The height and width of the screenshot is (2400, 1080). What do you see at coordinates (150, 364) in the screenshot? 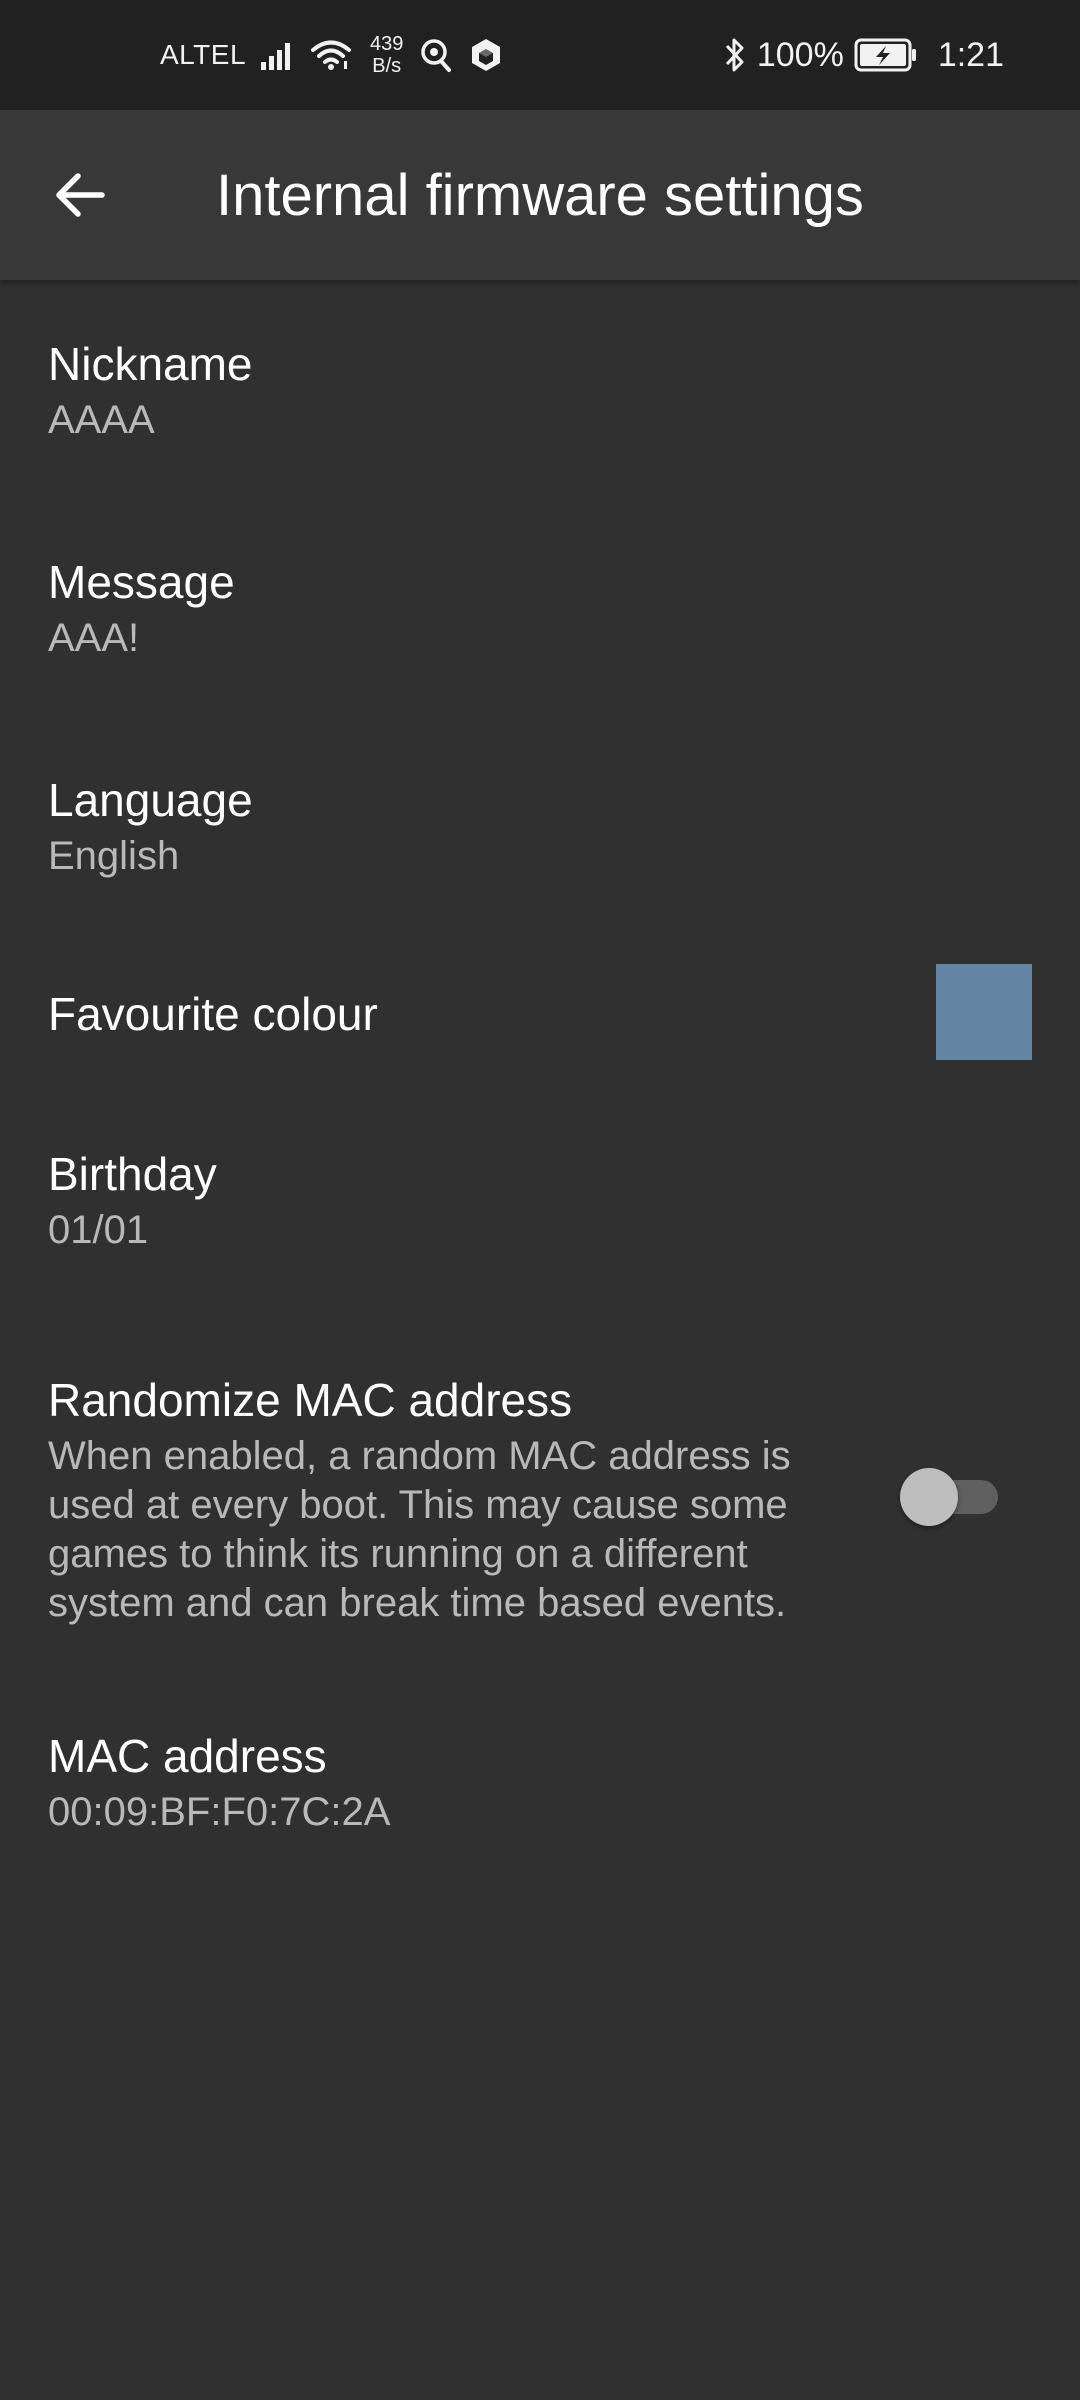
I see `pref-nickname-title: Nickname` at bounding box center [150, 364].